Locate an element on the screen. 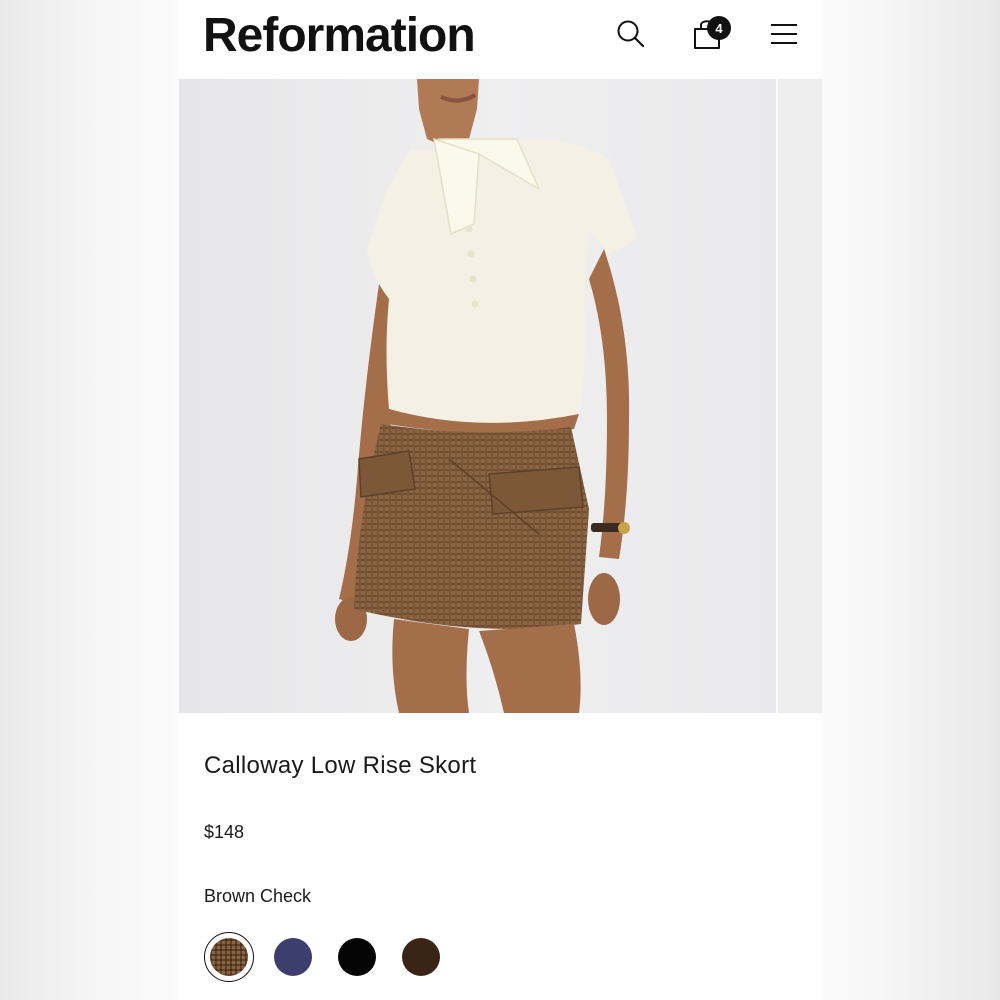 This screenshot has width=1000, height=1000. product-title: Calloway Low Rise Skort is located at coordinates (340, 765).